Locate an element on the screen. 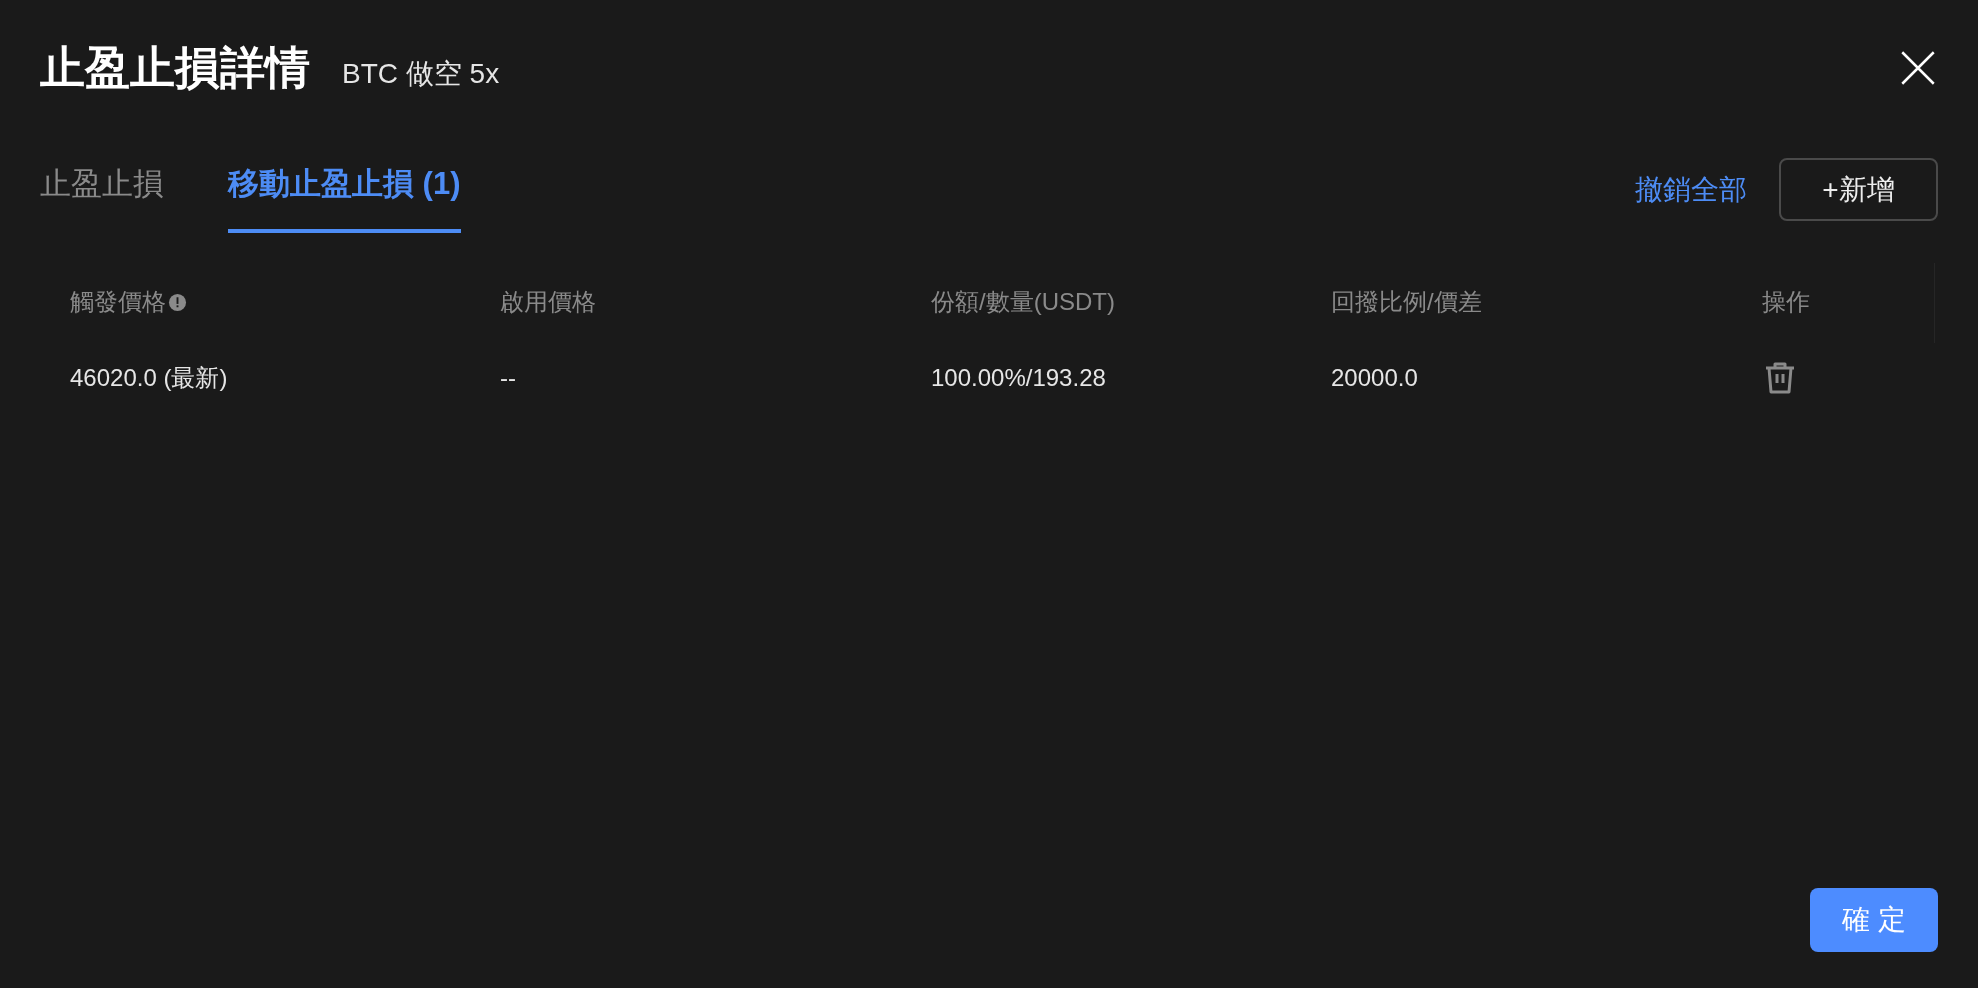  trash-icon is located at coordinates (1780, 378).